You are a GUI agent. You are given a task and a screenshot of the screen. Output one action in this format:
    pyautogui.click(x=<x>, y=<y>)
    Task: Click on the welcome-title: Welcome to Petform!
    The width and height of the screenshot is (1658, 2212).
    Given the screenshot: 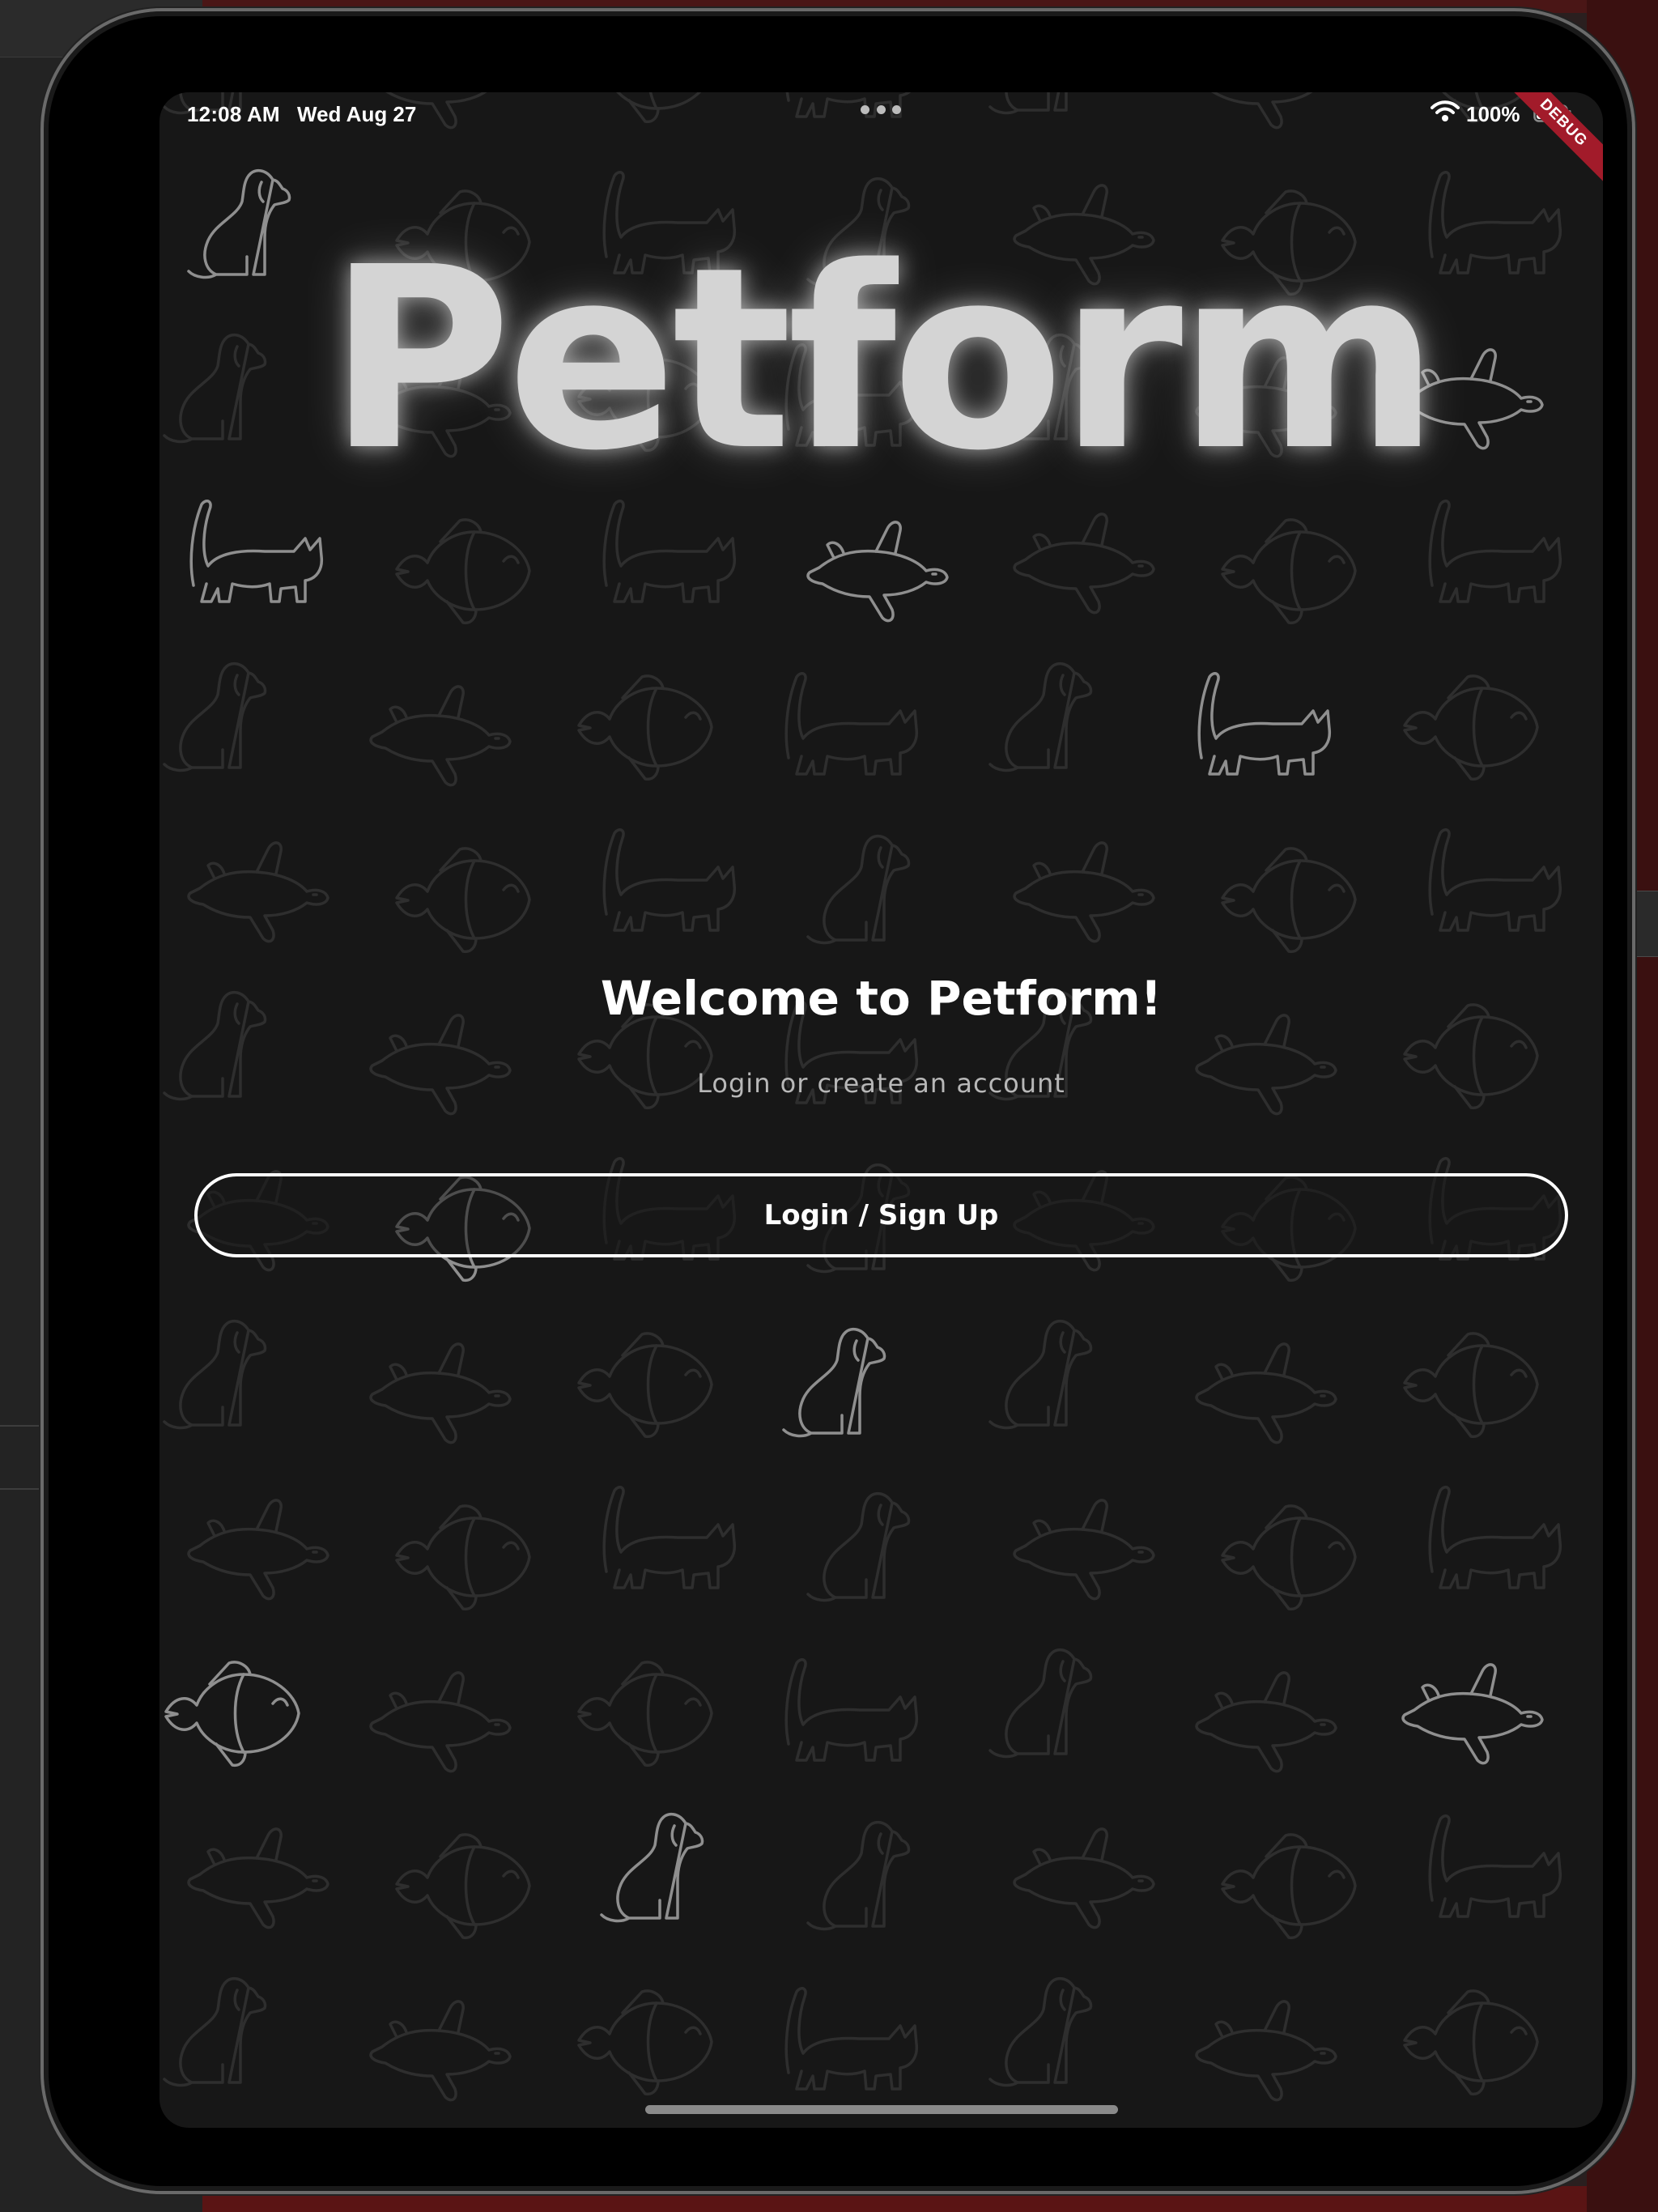 What is the action you would take?
    pyautogui.click(x=881, y=999)
    